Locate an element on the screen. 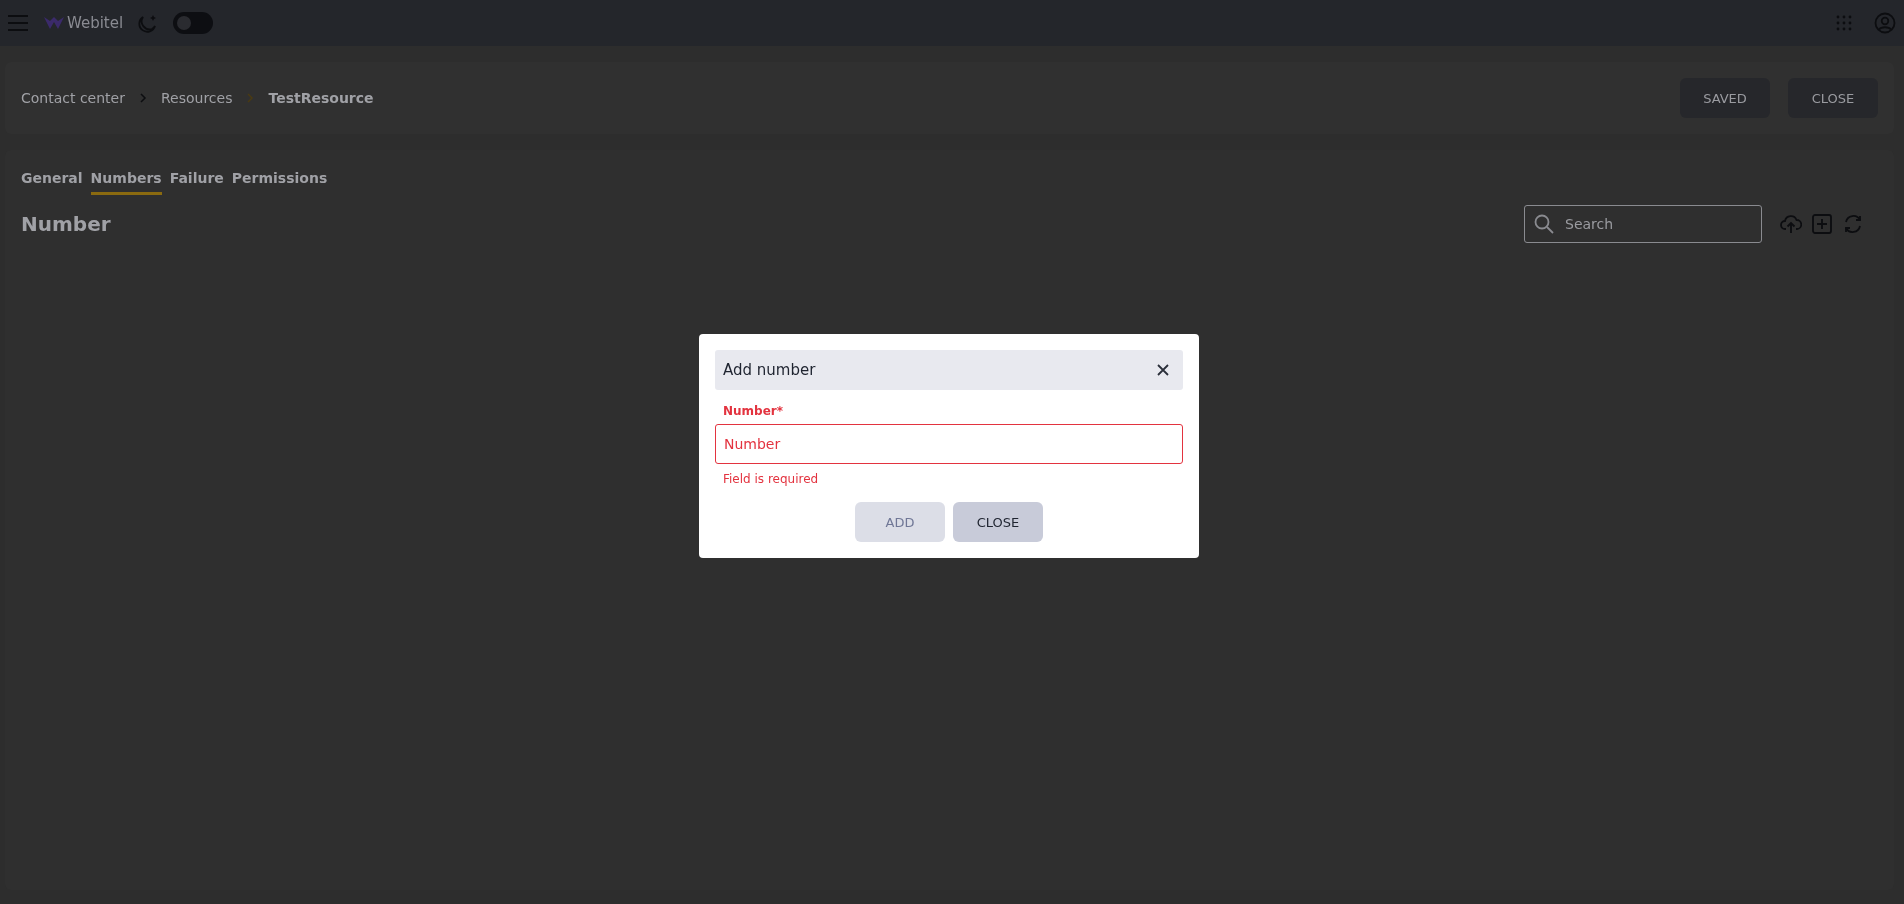 This screenshot has width=1904, height=904. dialog-title: Add number is located at coordinates (769, 370).